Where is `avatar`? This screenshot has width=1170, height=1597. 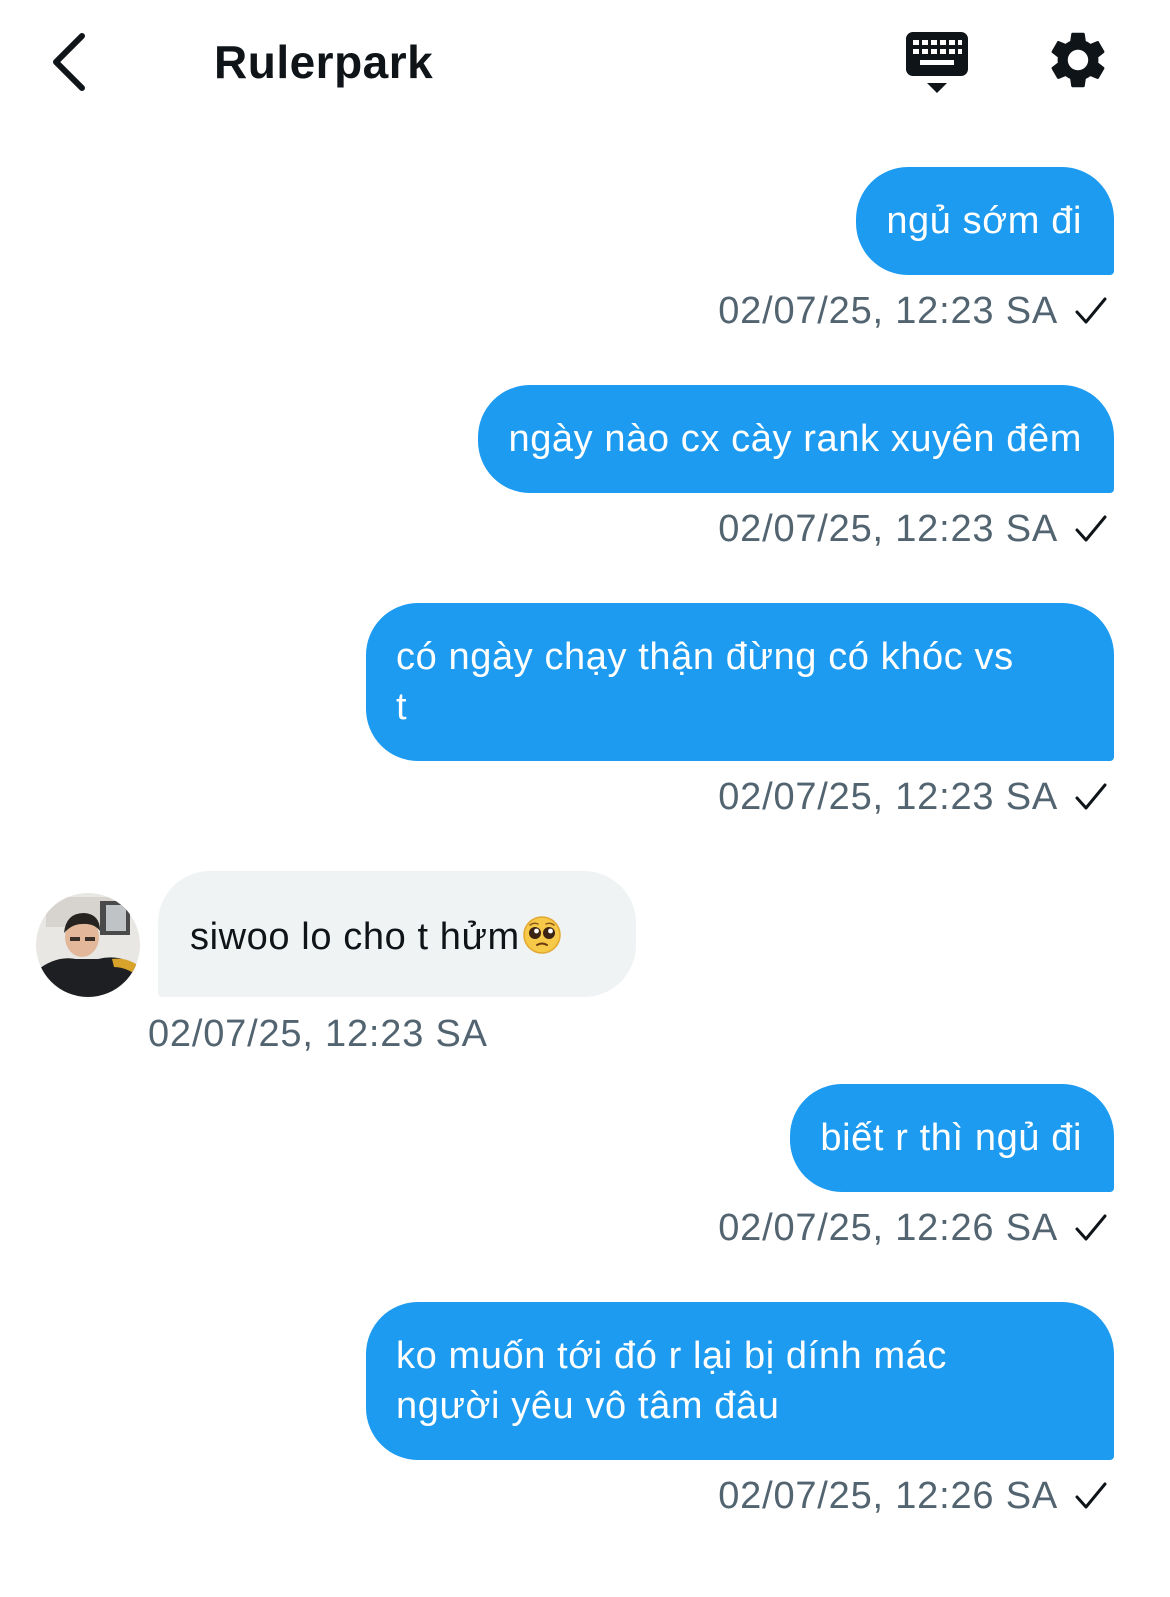
avatar is located at coordinates (88, 945).